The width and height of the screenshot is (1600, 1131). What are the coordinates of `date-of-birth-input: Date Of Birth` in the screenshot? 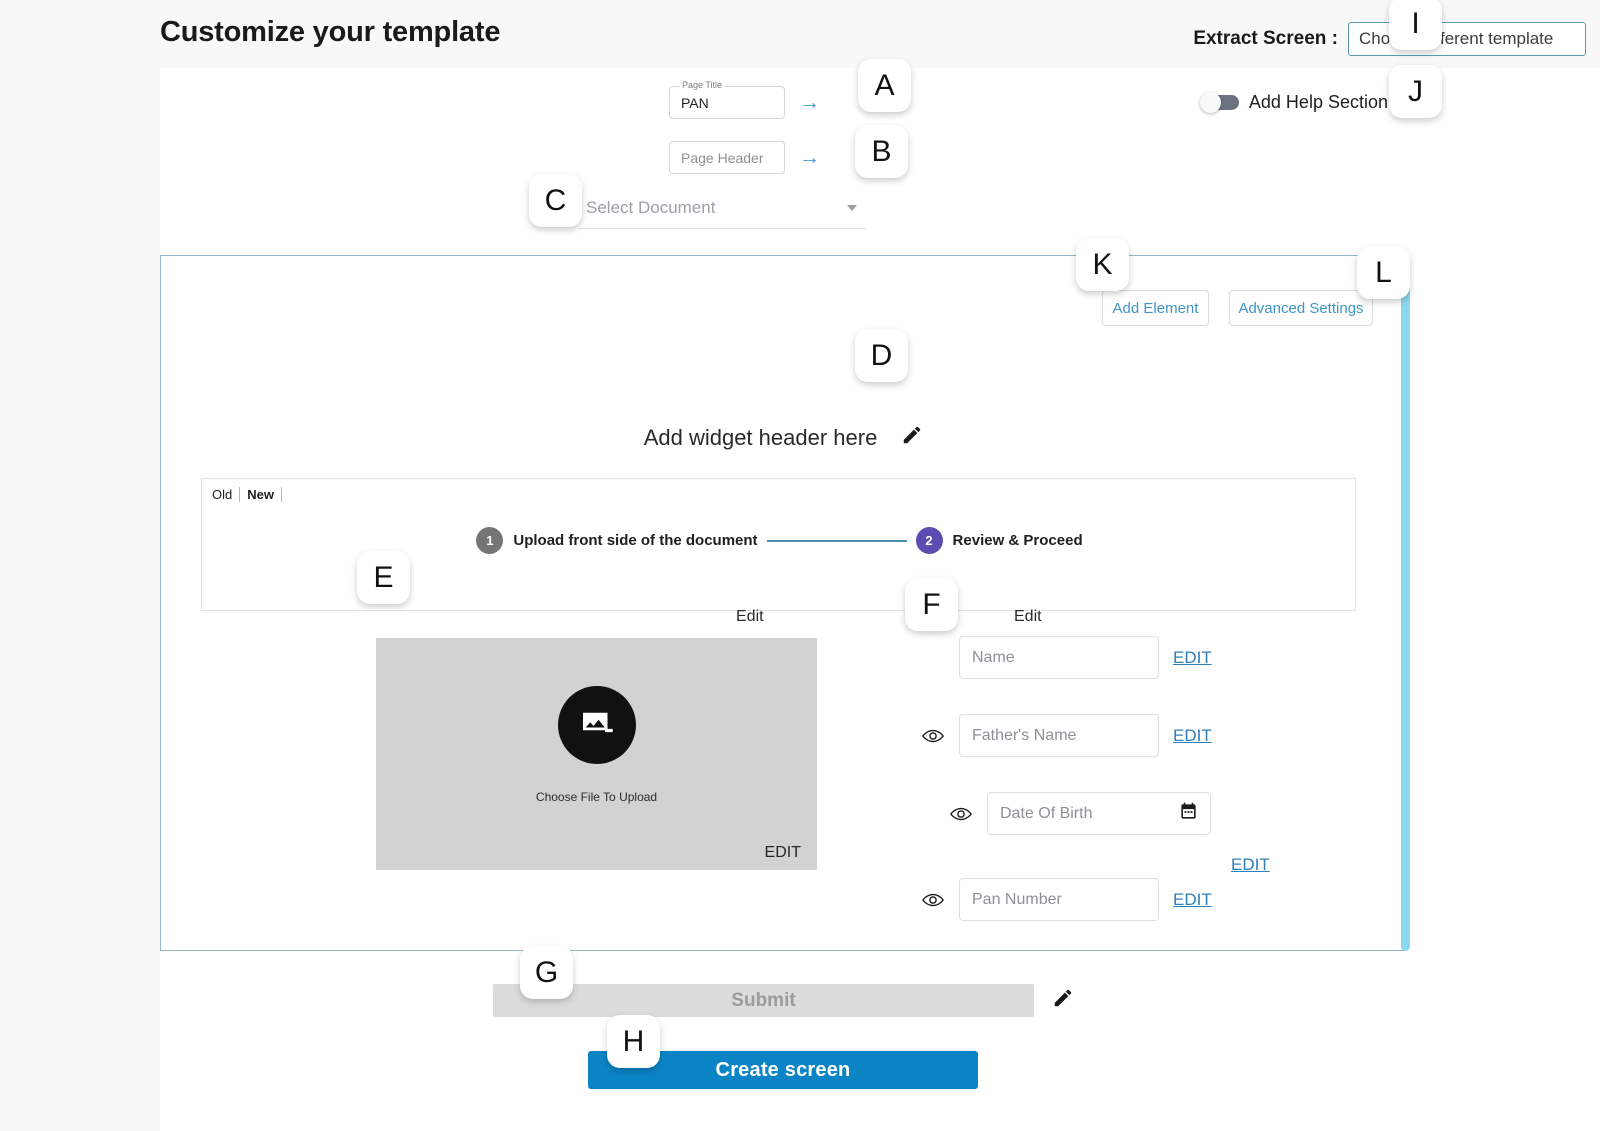 It's located at (1099, 813).